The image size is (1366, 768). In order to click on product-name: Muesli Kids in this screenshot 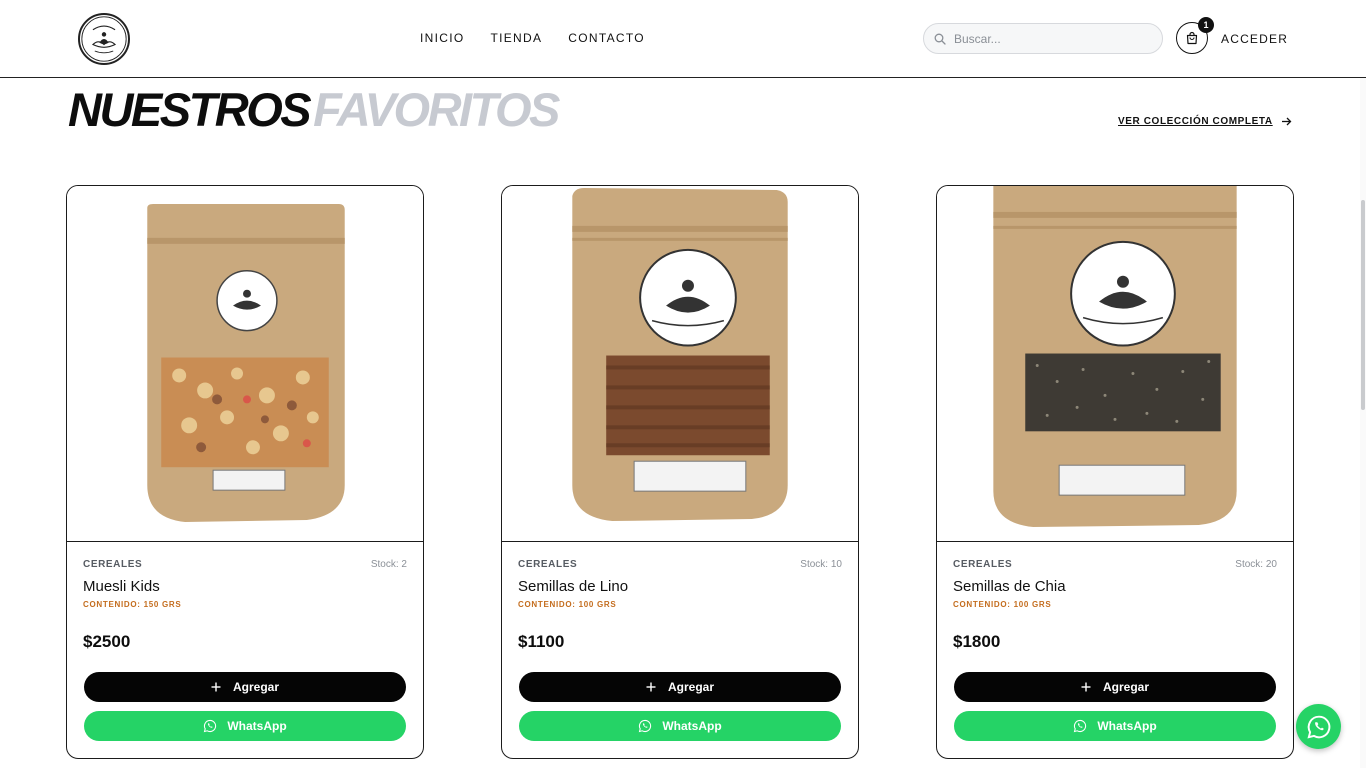, I will do `click(121, 586)`.